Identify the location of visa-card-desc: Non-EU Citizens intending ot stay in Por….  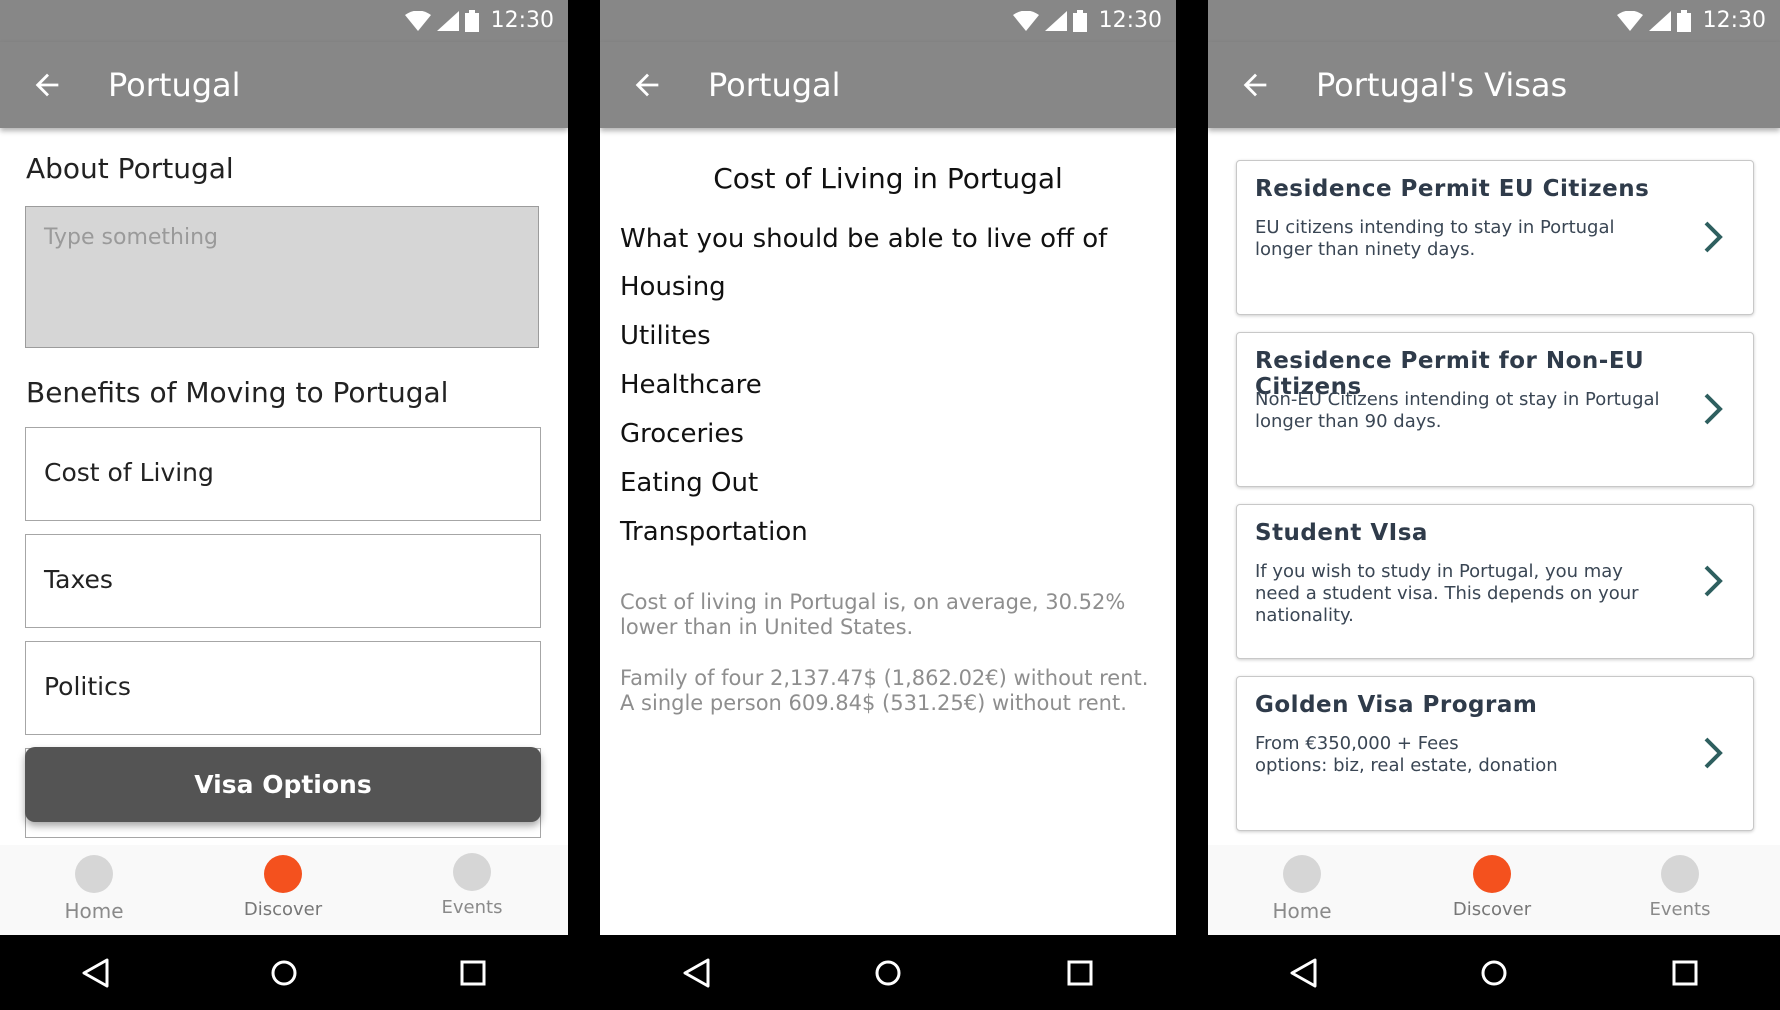
(1457, 410).